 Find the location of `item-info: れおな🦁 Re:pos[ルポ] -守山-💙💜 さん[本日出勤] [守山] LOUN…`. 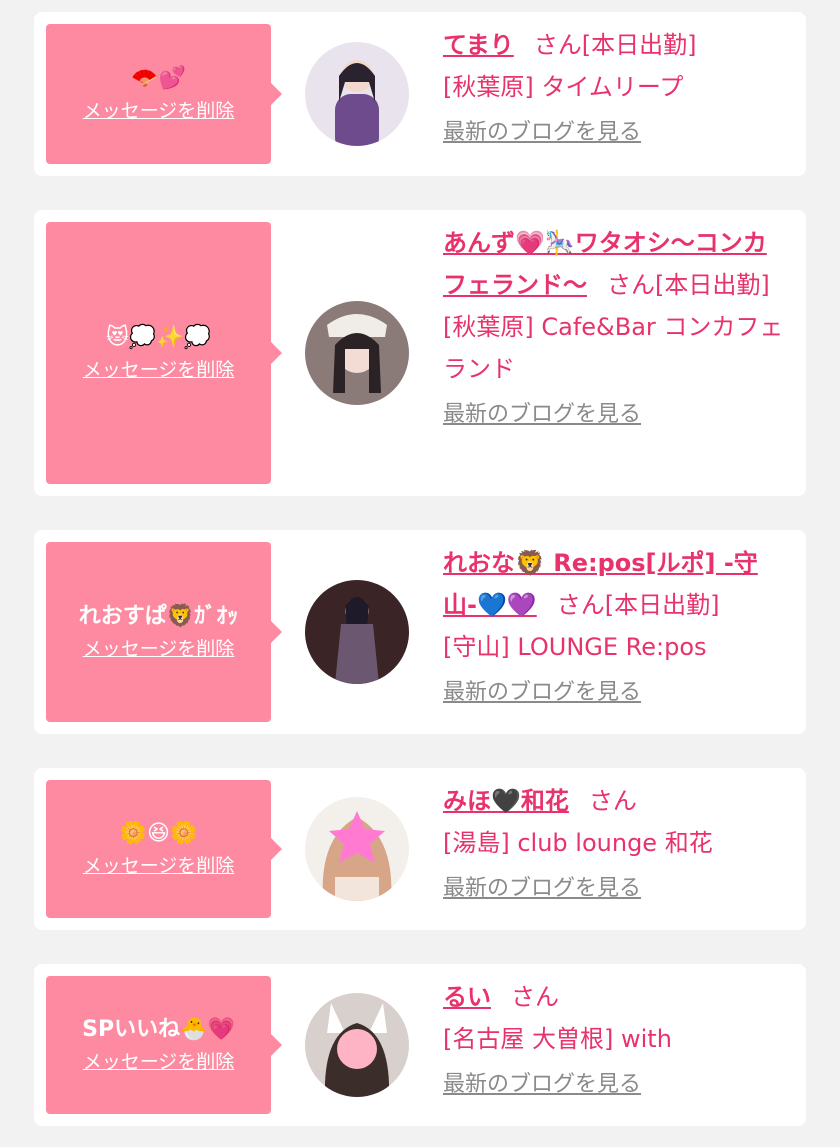

item-info: れおな🦁 Re:pos[ルポ] -守山-💙💜 さん[本日出勤] [守山] LOUN… is located at coordinates (615, 626).